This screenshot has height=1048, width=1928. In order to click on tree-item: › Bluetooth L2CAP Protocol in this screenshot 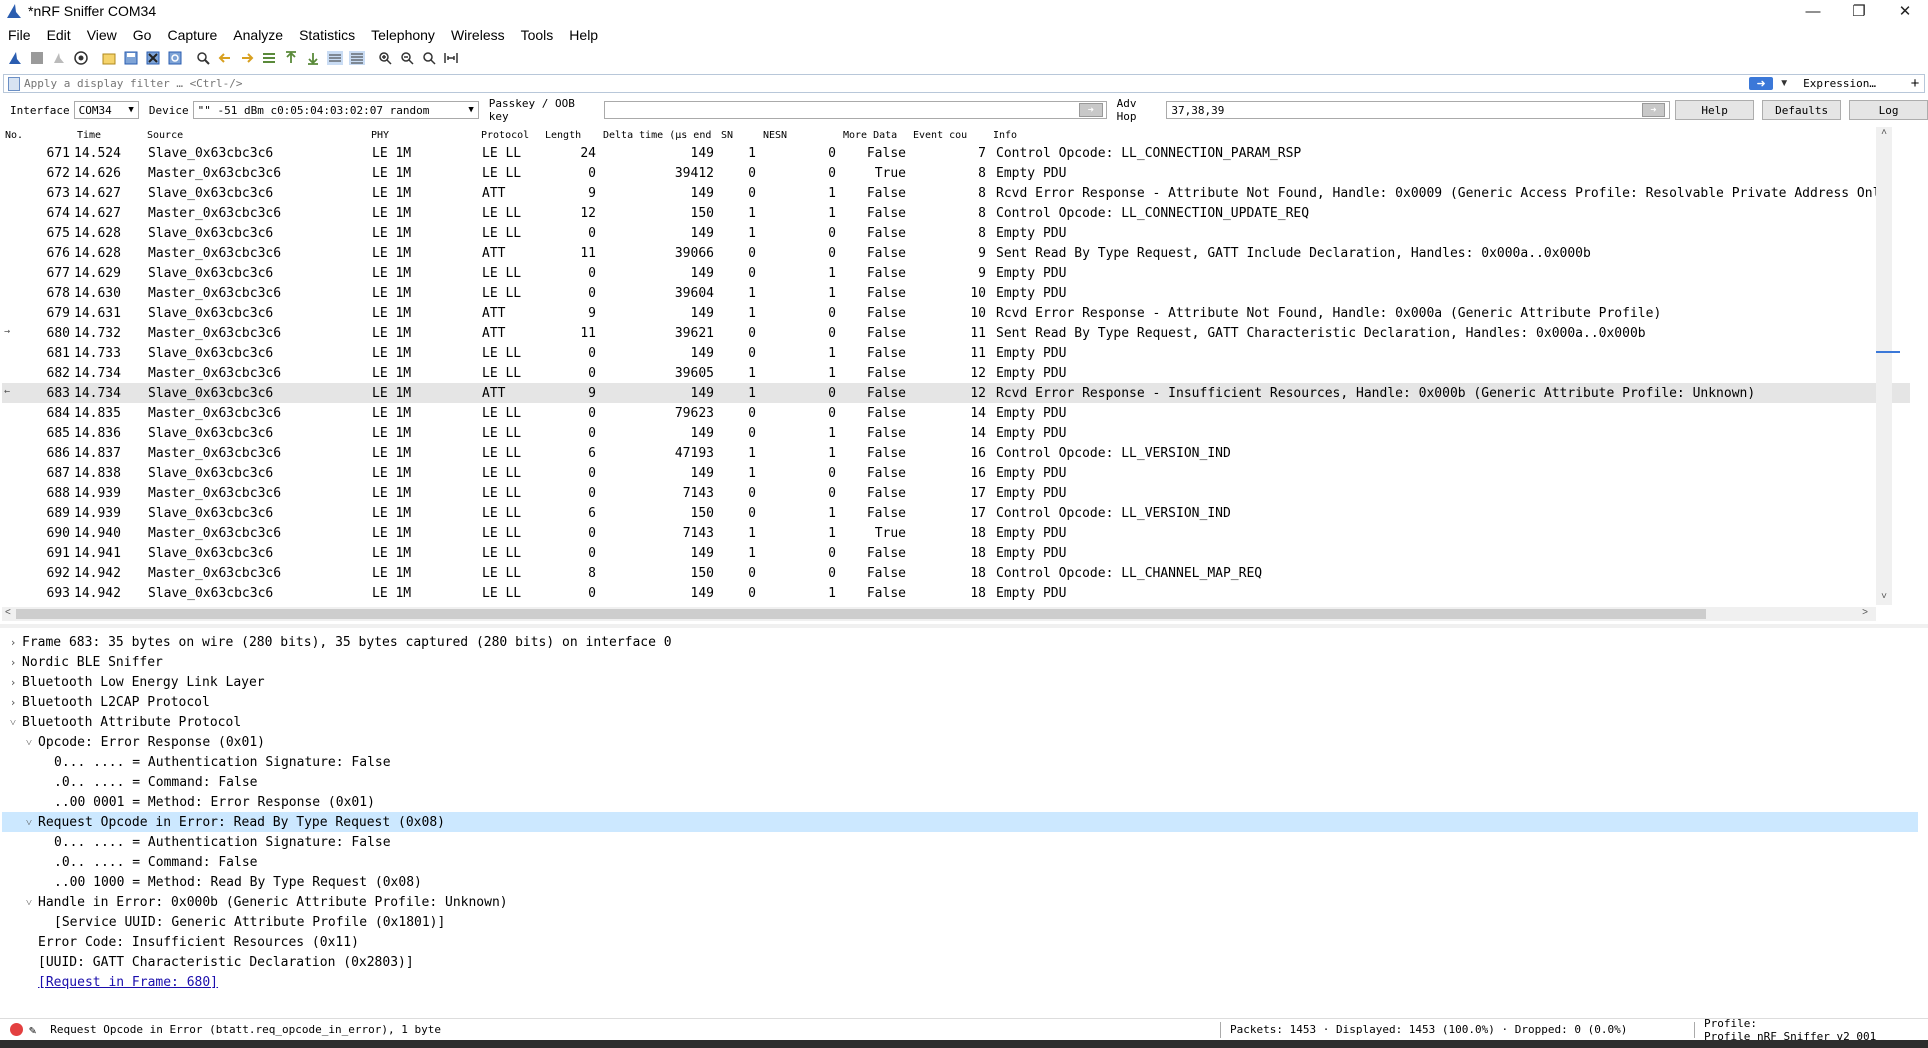, I will do `click(960, 702)`.